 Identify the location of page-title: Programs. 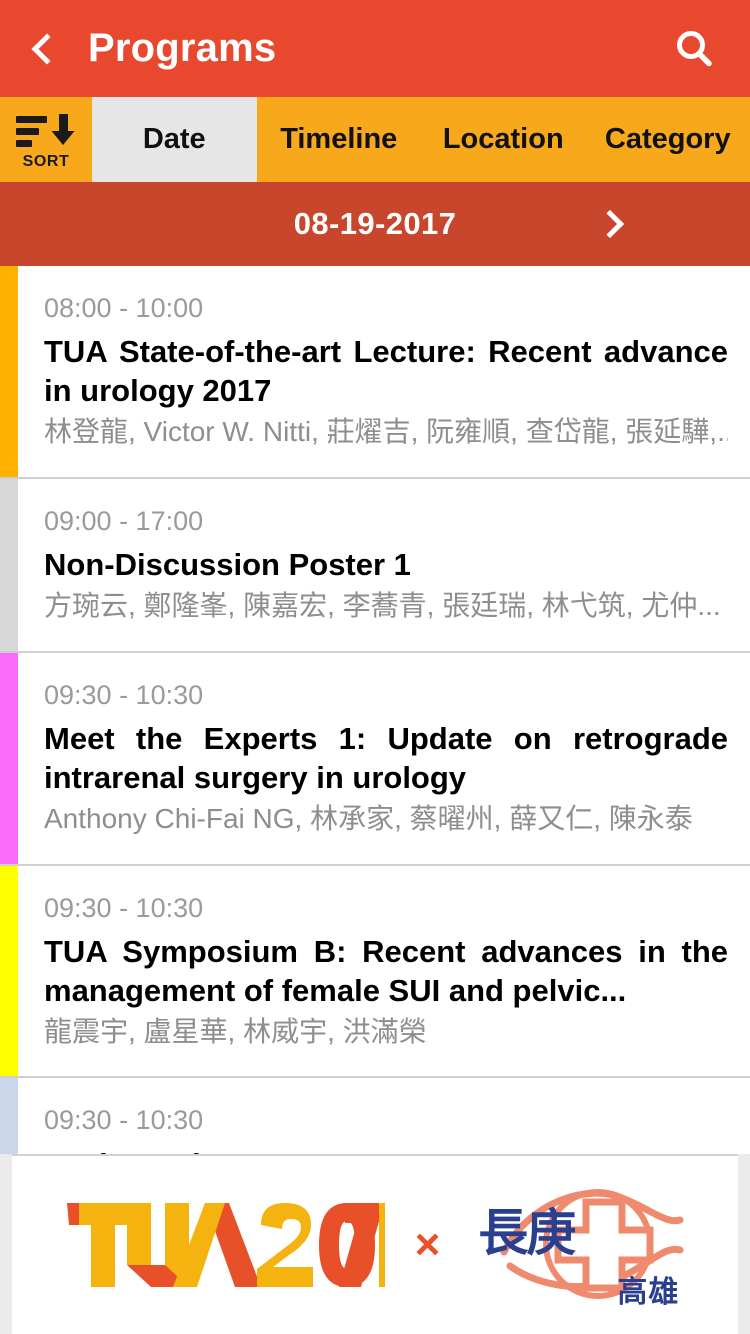
(182, 48).